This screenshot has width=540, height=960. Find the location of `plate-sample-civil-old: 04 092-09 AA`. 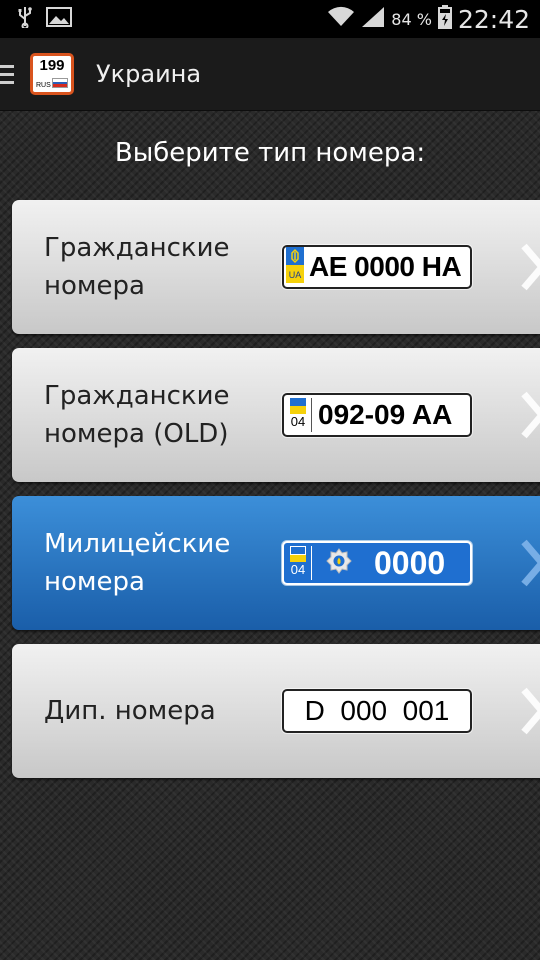

plate-sample-civil-old: 04 092-09 AA is located at coordinates (377, 415).